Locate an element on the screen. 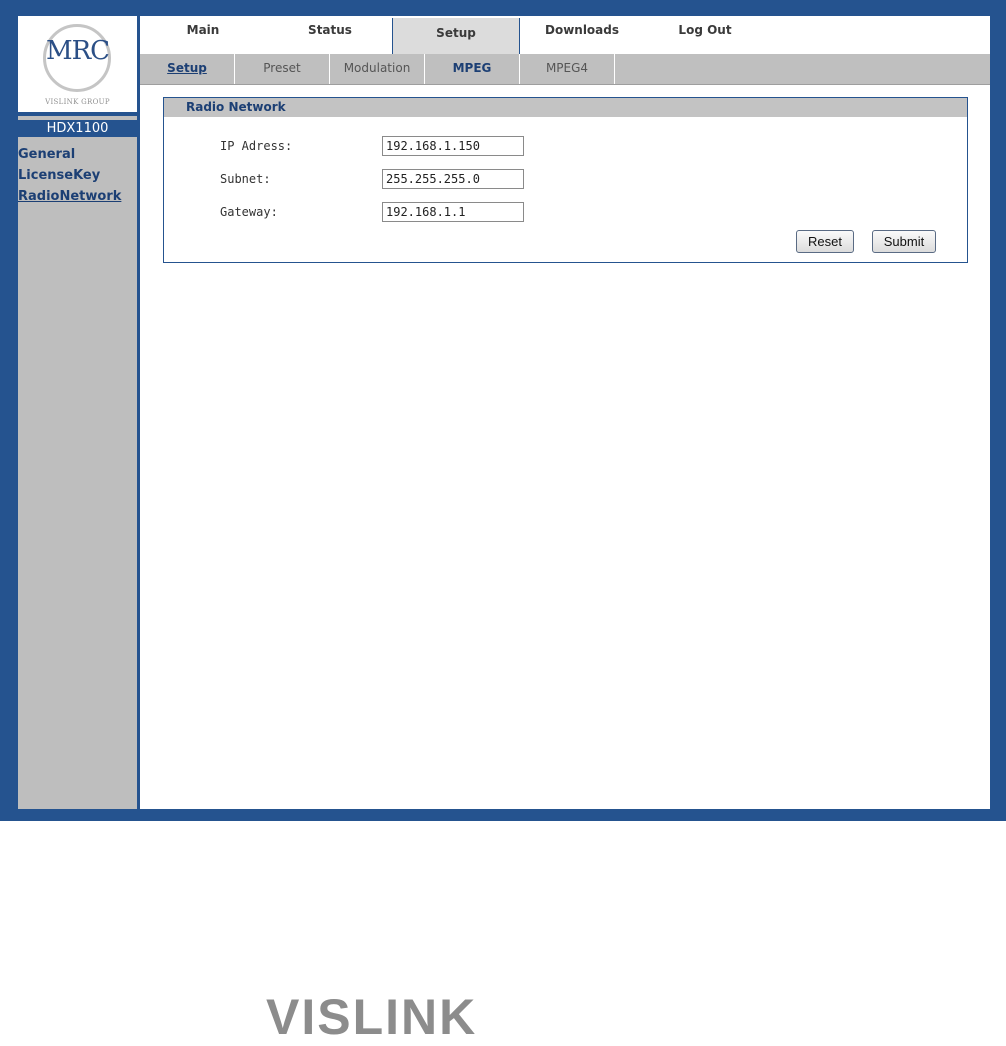  ip-address-label: IP Adress: is located at coordinates (256, 146).